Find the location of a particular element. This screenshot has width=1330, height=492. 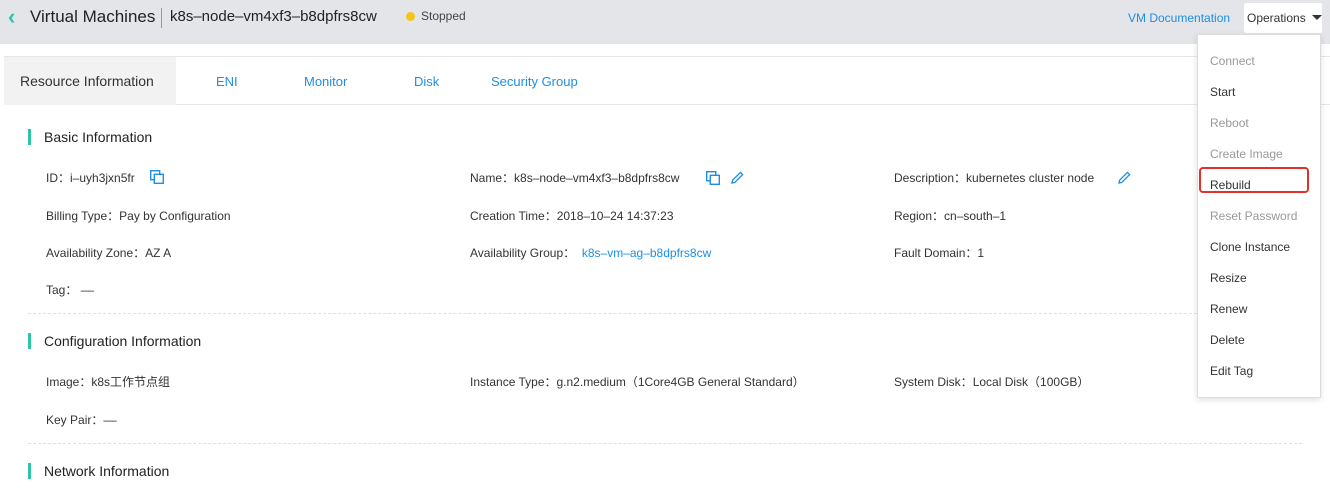

edit-name-icon is located at coordinates (737, 177).